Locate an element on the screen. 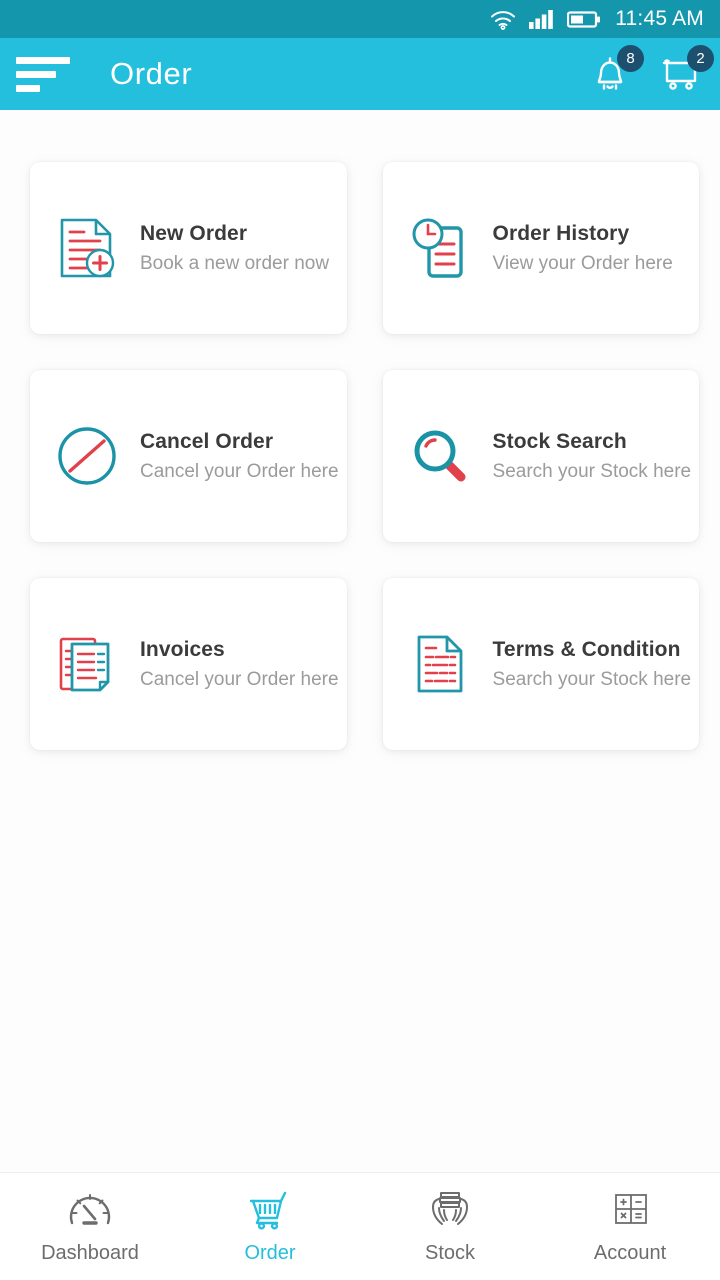  bottom-navigation: Dashboard Order Stock Account is located at coordinates (360, 1226).